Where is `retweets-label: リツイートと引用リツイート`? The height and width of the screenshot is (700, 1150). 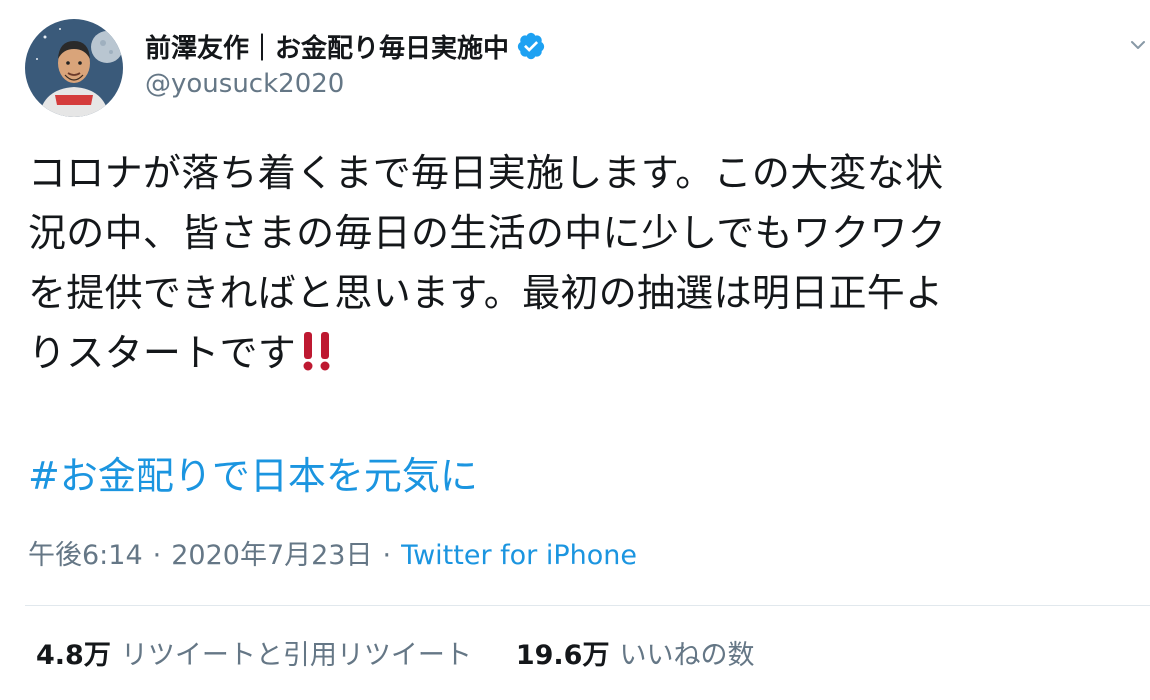
retweets-label: リツイートと引用リツイート is located at coordinates (296, 655).